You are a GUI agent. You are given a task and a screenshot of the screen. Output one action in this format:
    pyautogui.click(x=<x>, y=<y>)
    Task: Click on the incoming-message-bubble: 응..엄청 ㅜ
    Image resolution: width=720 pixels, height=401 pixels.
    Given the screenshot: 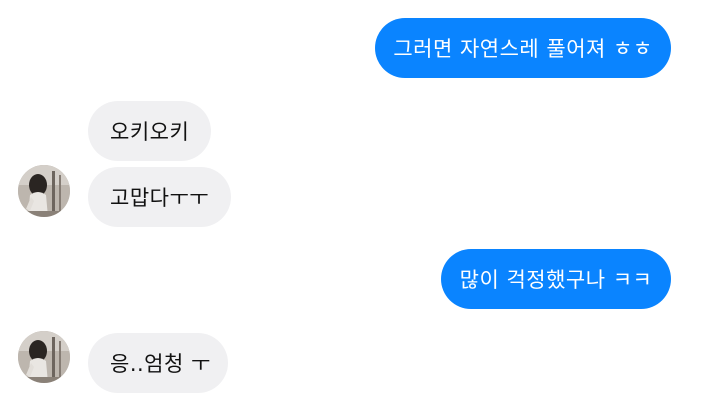 What is the action you would take?
    pyautogui.click(x=158, y=363)
    